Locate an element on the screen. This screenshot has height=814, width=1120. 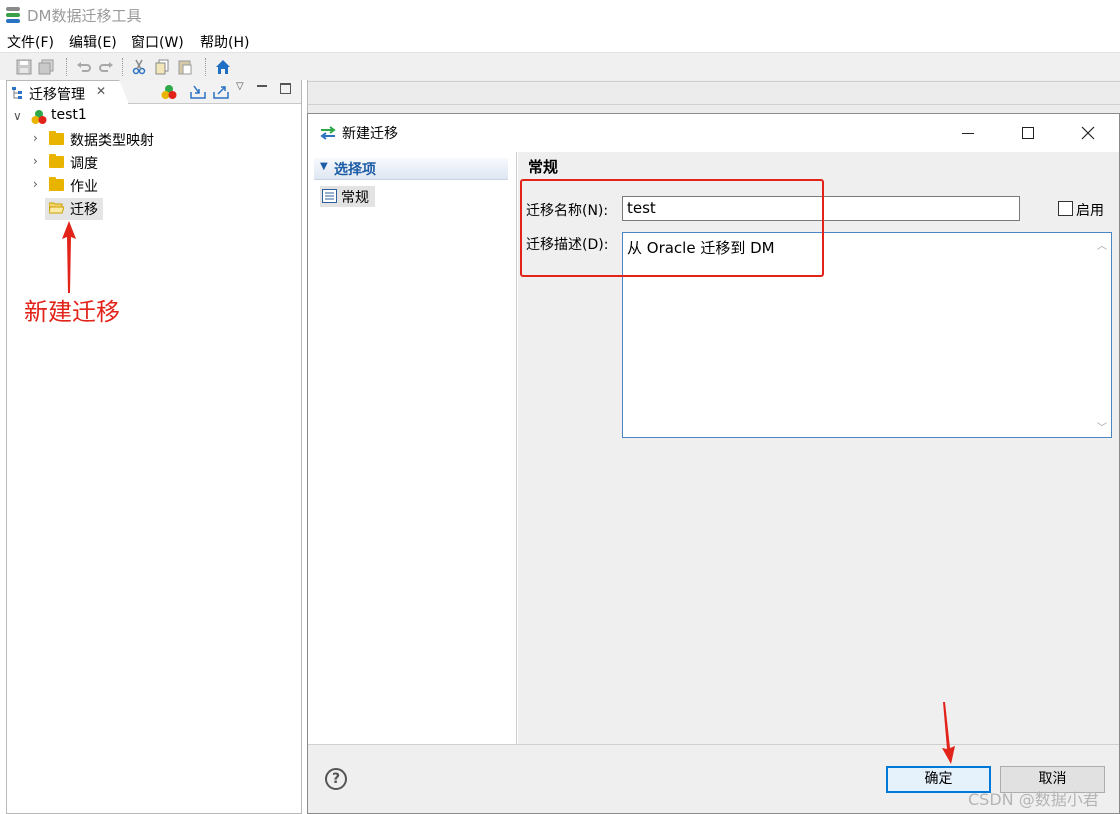
save-all-icon is located at coordinates (46, 67).